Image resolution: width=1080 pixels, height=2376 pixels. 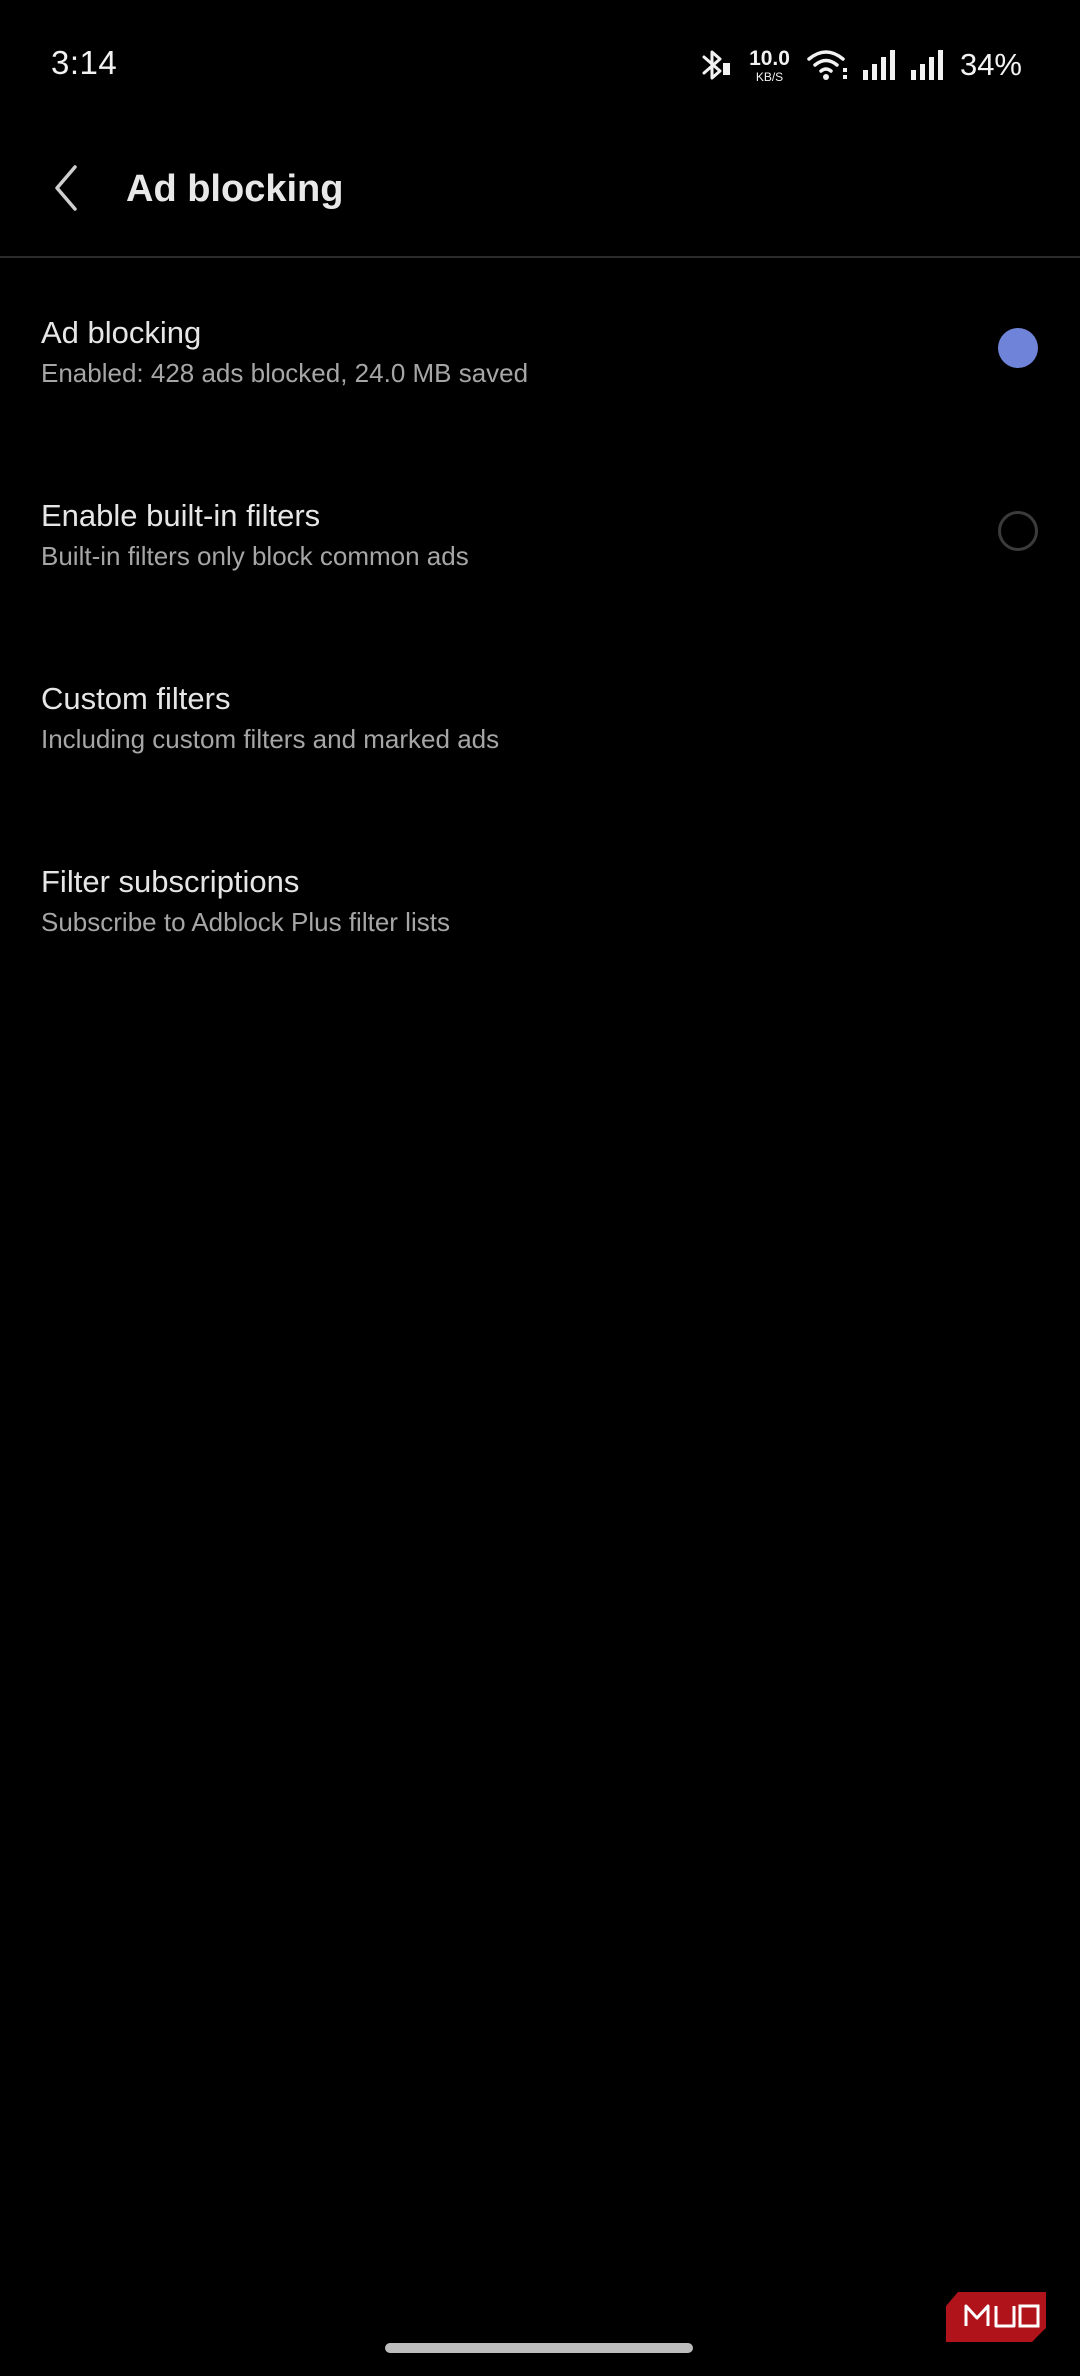 I want to click on status-icons: 10.0 KB/S 34%, so click(x=860, y=65).